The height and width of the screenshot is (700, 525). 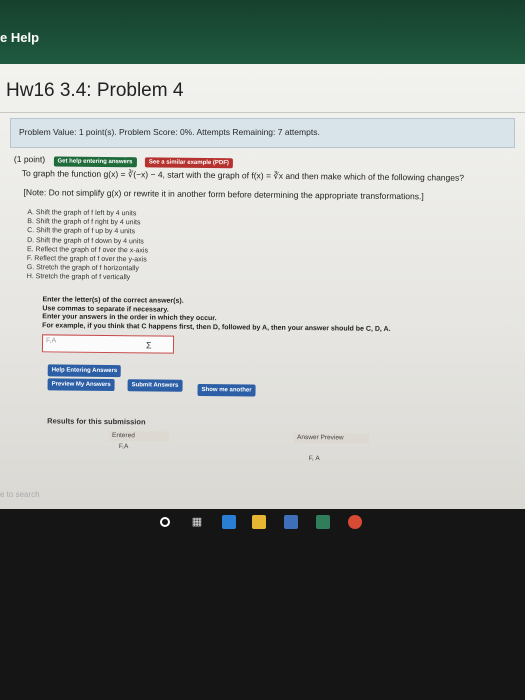 What do you see at coordinates (78, 277) in the screenshot?
I see `option-h: H. Stretch the graph of f vertically` at bounding box center [78, 277].